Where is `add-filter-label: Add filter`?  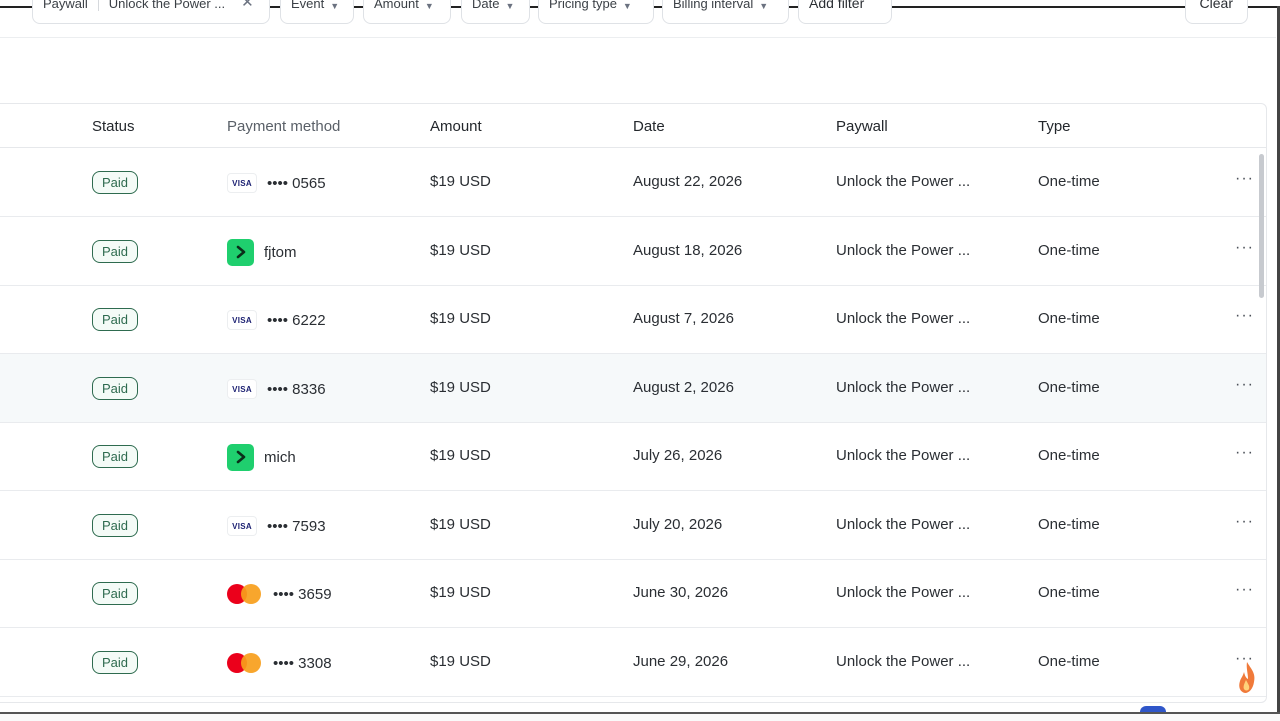
add-filter-label: Add filter is located at coordinates (837, 5).